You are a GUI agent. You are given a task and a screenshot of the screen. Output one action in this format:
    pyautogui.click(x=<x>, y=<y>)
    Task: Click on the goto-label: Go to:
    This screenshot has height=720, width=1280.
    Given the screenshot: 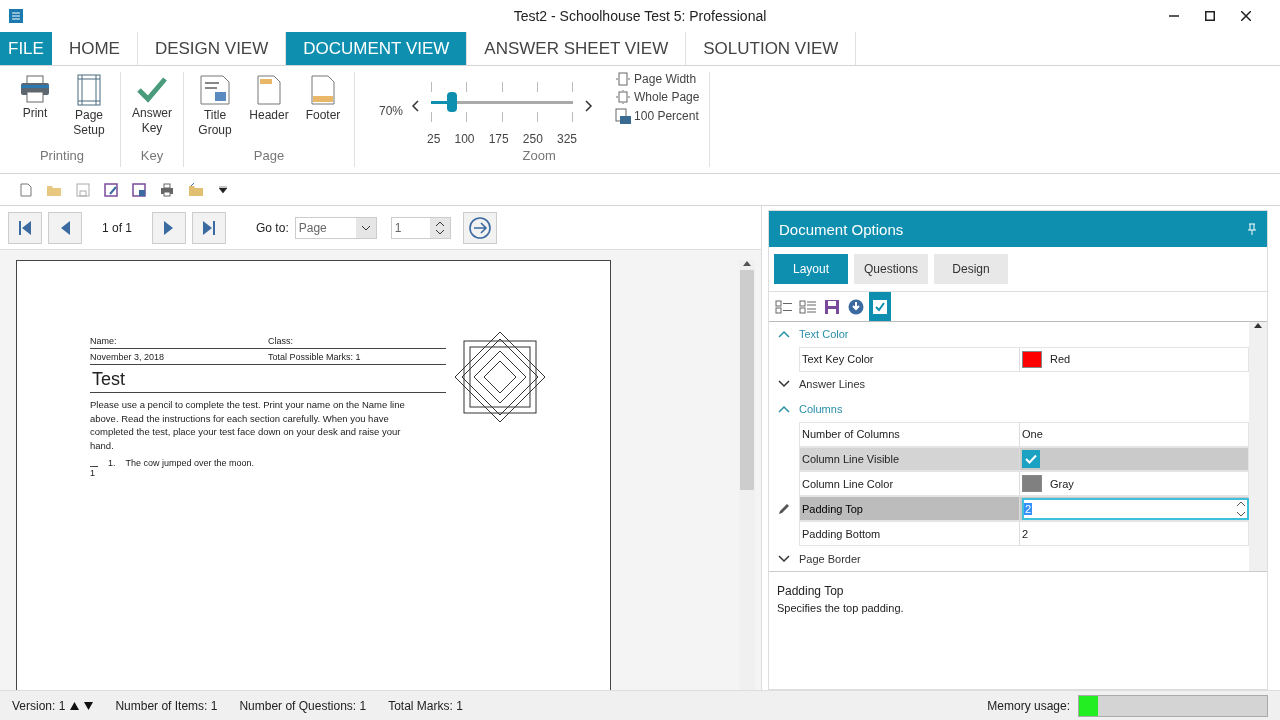 What is the action you would take?
    pyautogui.click(x=272, y=227)
    